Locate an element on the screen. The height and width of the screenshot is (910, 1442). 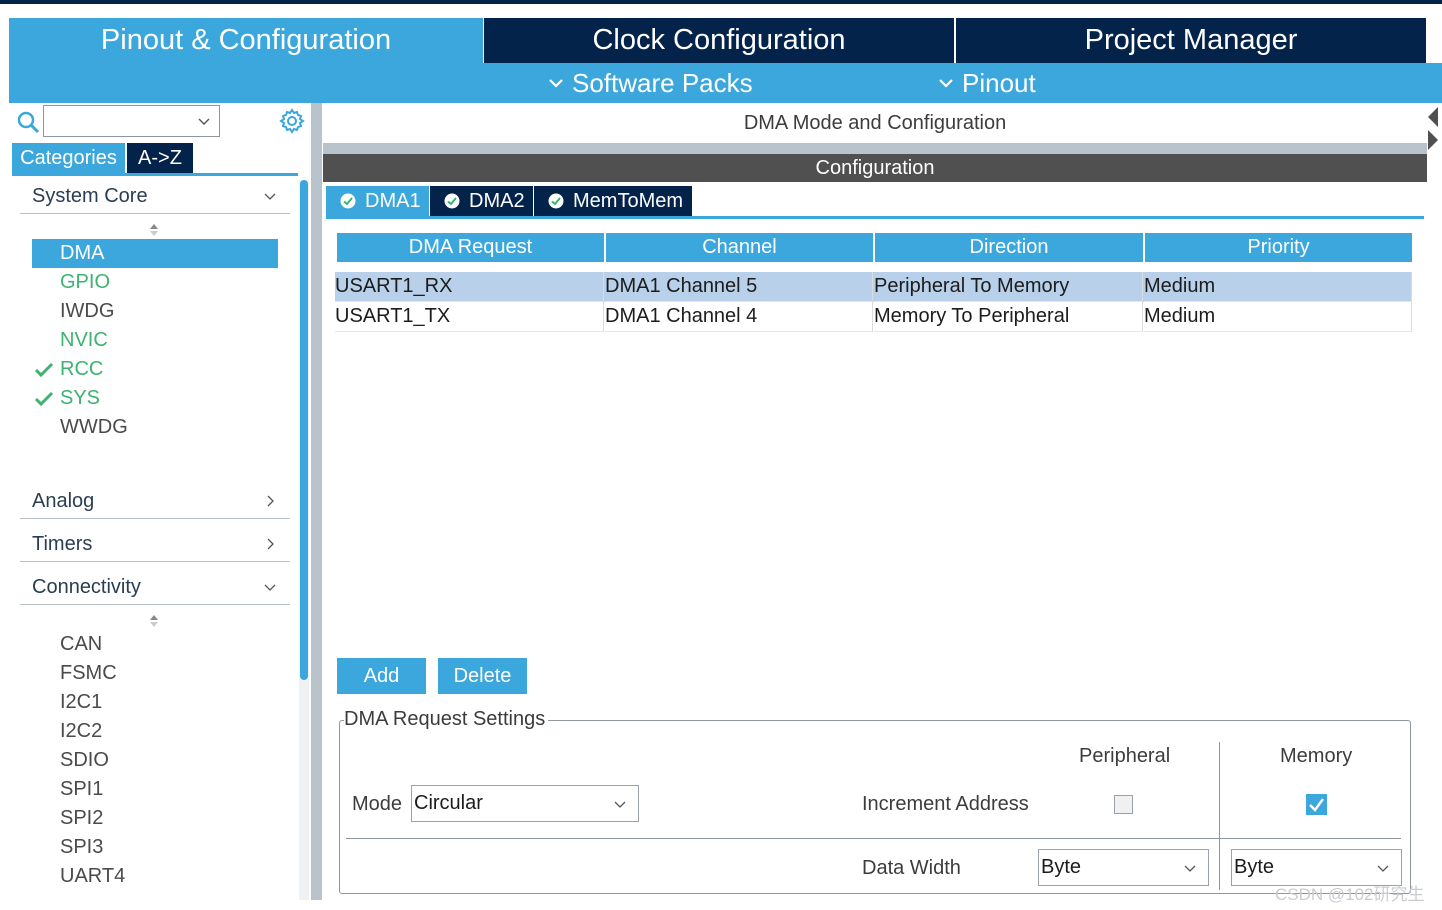
tab-label: MemToMem is located at coordinates (628, 200).